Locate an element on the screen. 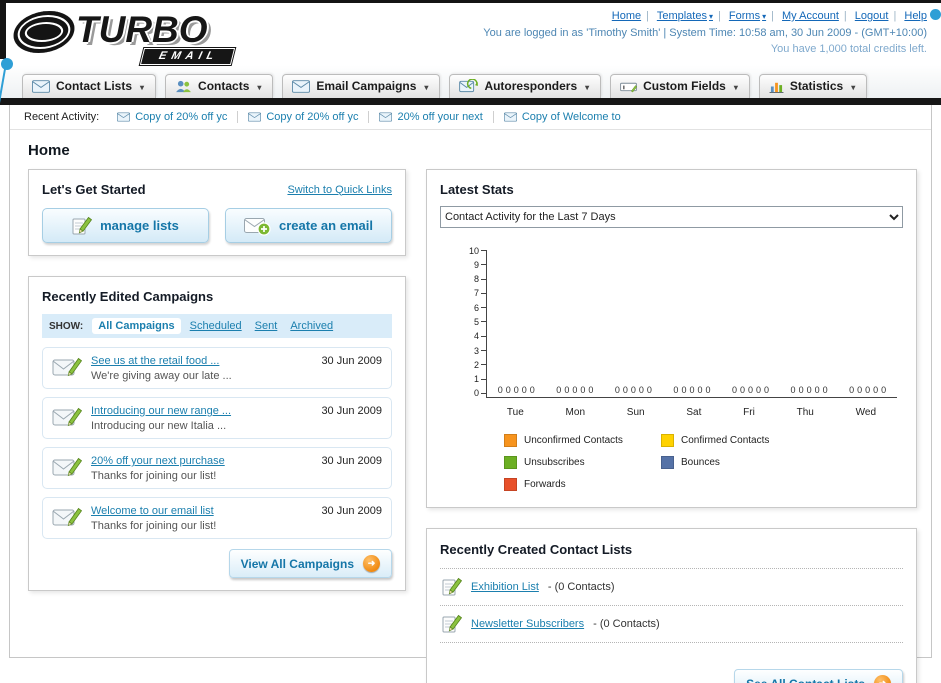  tab-statistics: Statistics is located at coordinates (813, 86).